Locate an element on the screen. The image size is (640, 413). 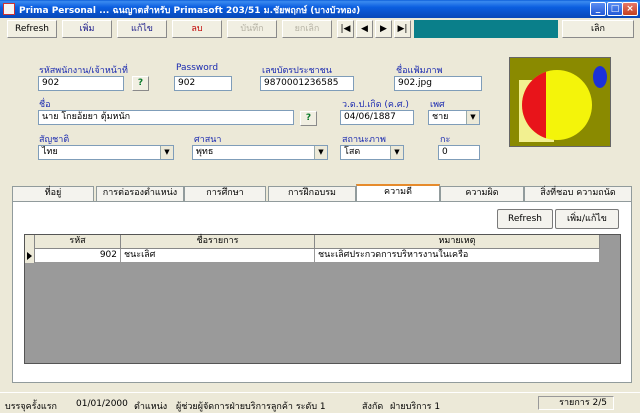
refresh-button: Refresh is located at coordinates (32, 29).